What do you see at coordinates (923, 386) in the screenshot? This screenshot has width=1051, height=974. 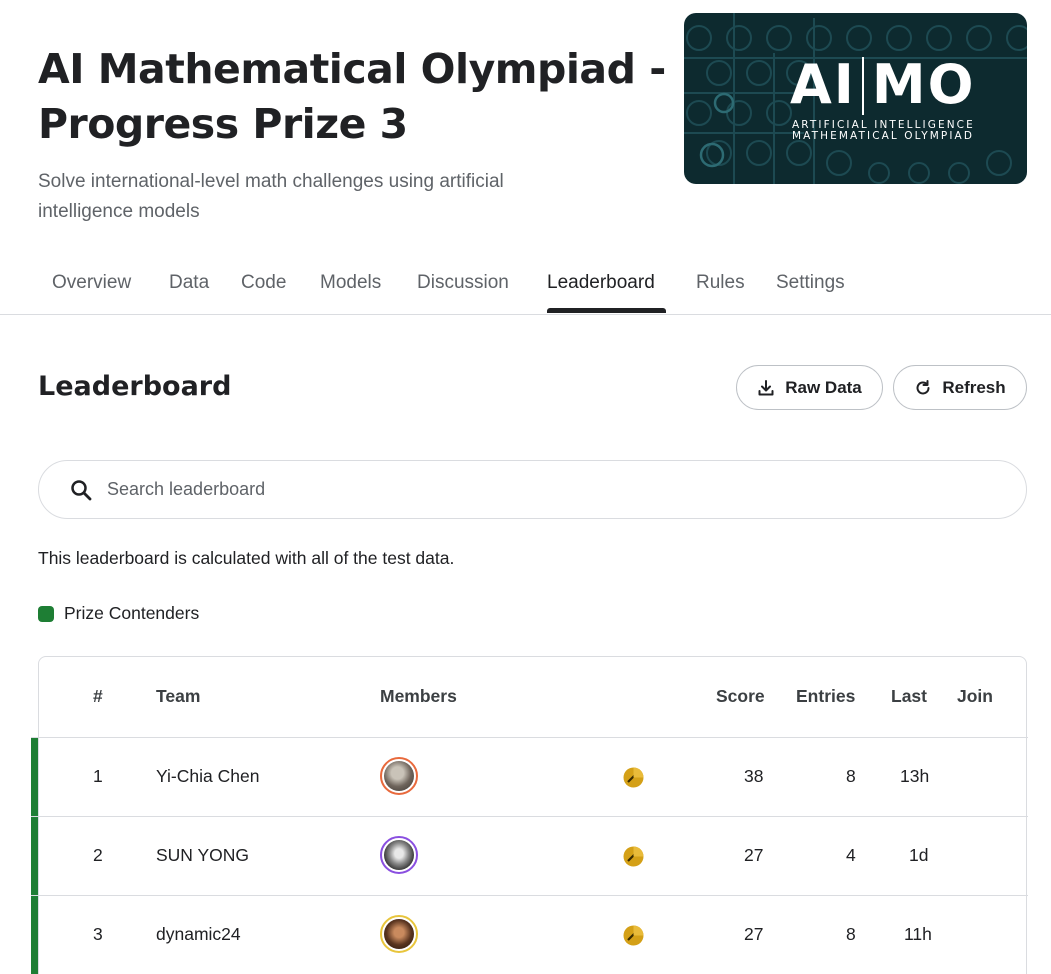 I see `refresh-icon` at bounding box center [923, 386].